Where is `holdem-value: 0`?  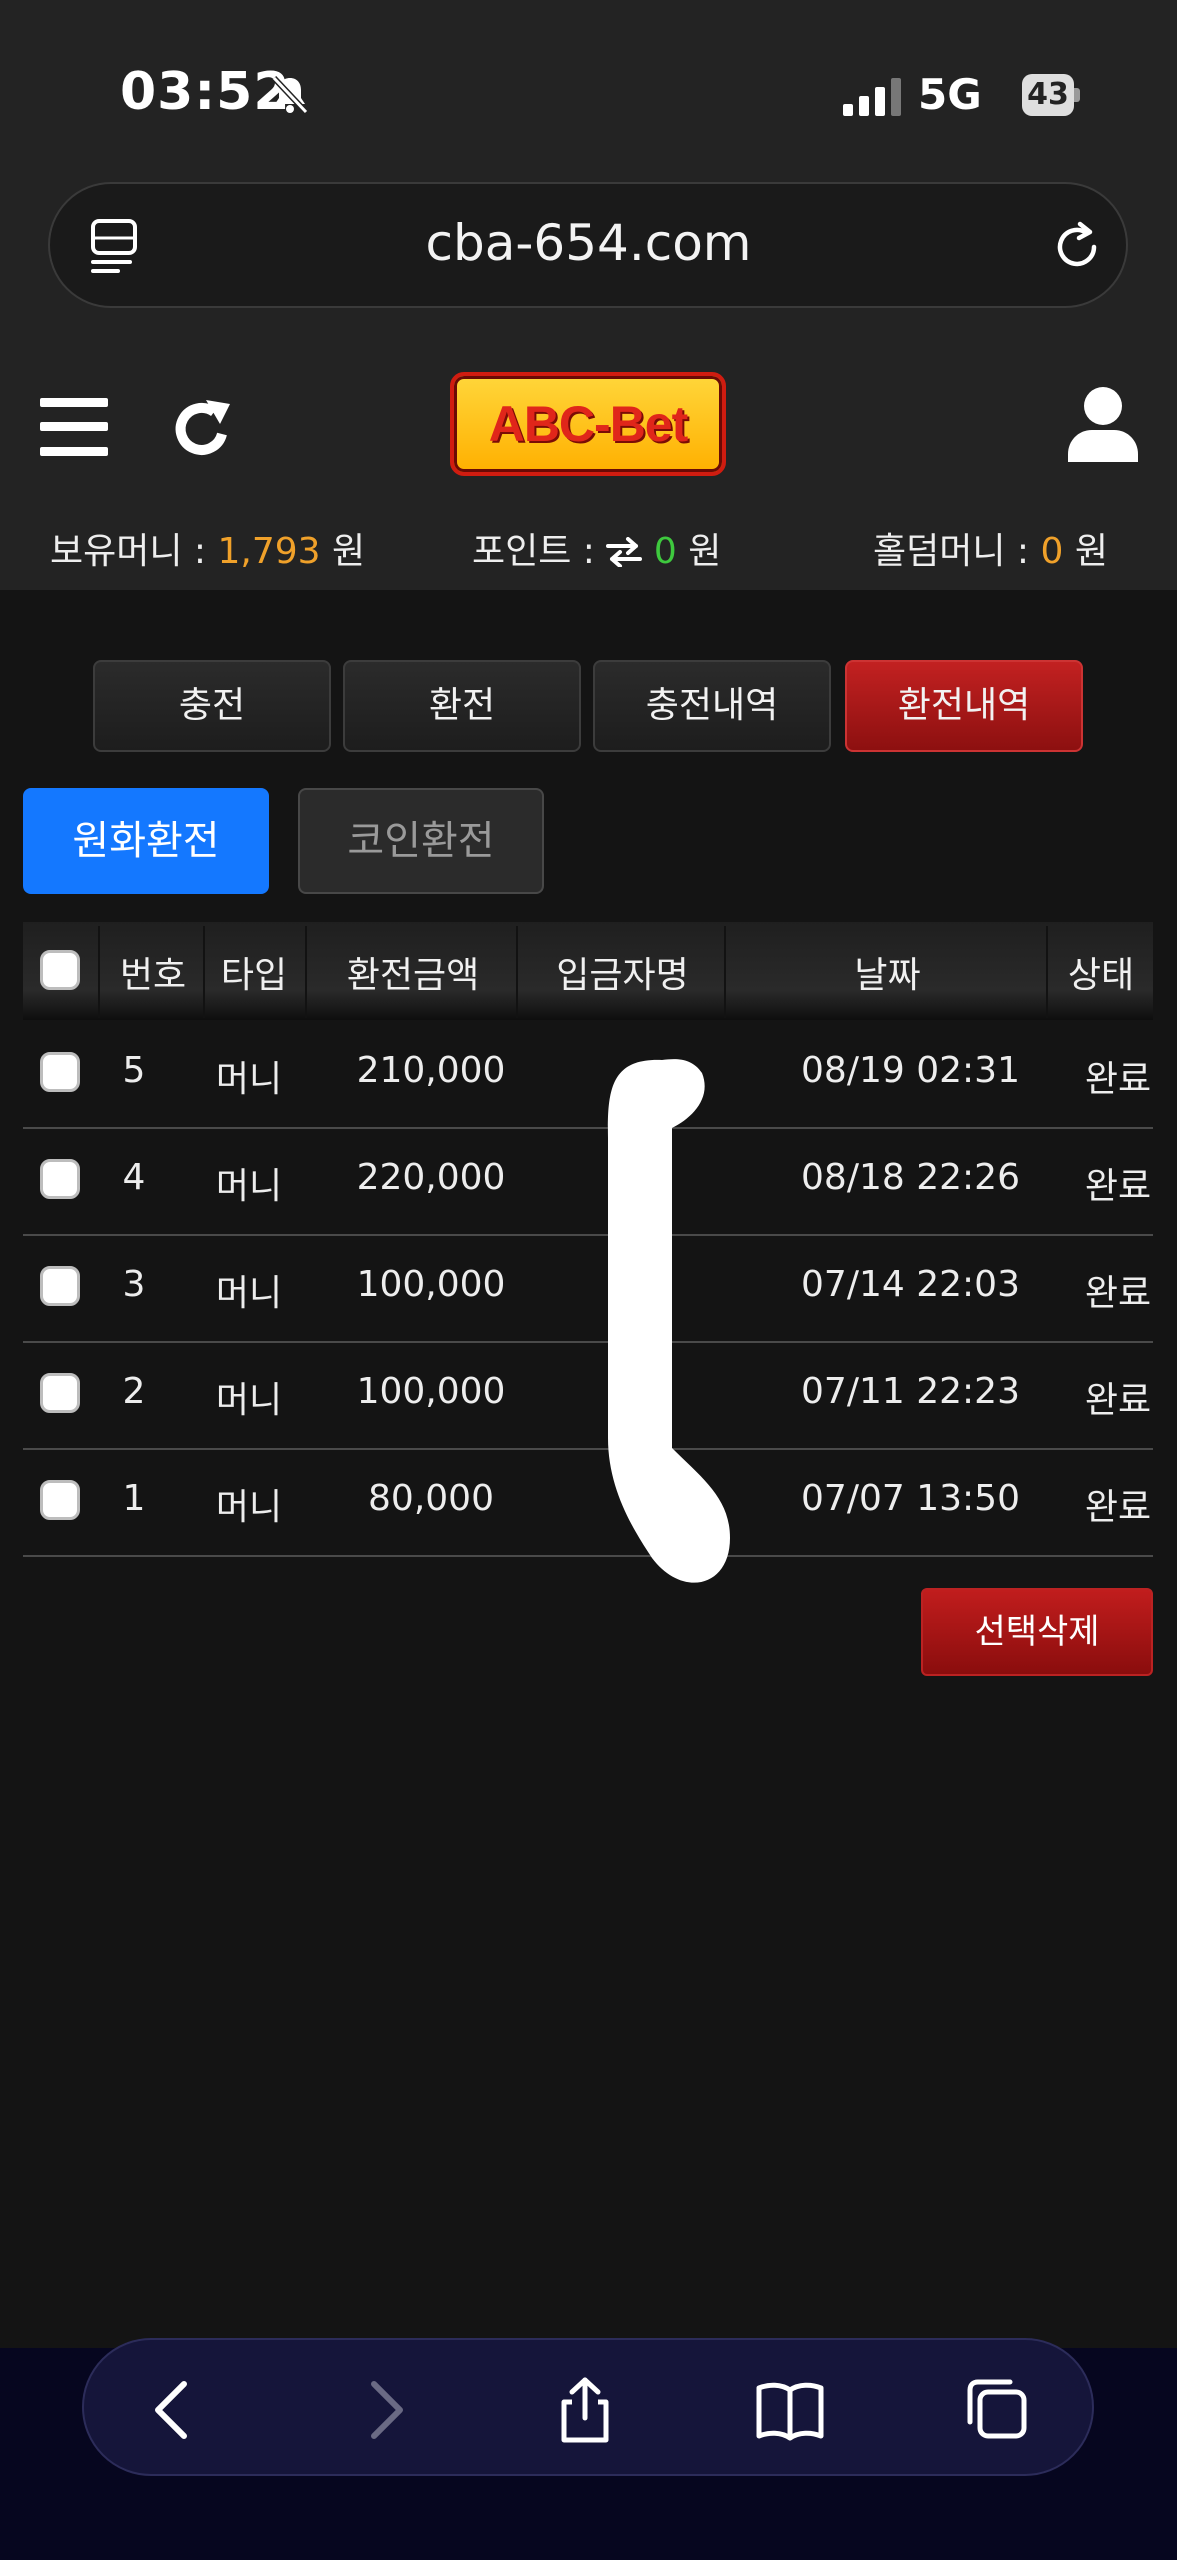 holdem-value: 0 is located at coordinates (1052, 551).